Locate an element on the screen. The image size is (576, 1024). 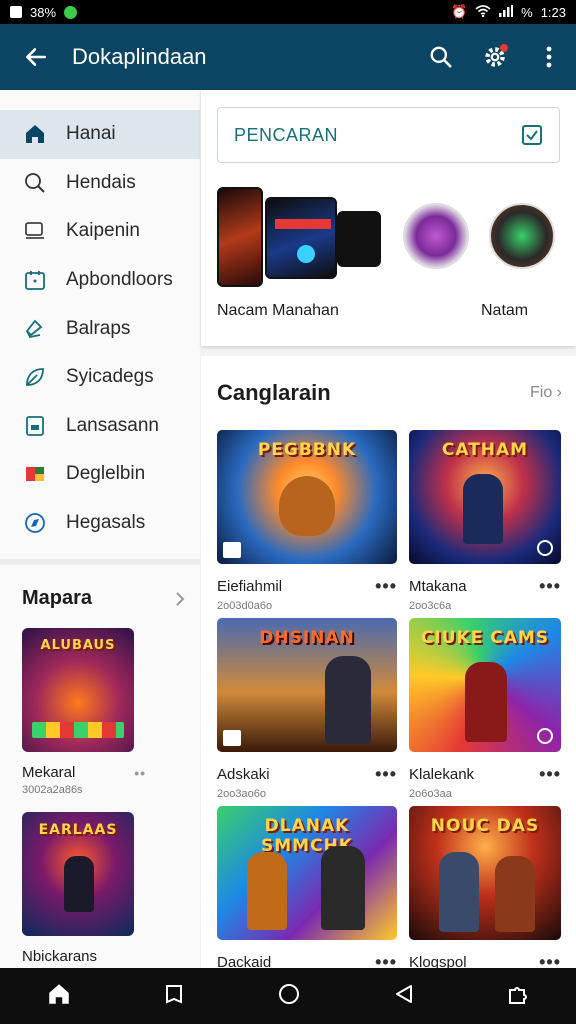
game-subtitle: 3002a2a86s is located at coordinates (52, 790).